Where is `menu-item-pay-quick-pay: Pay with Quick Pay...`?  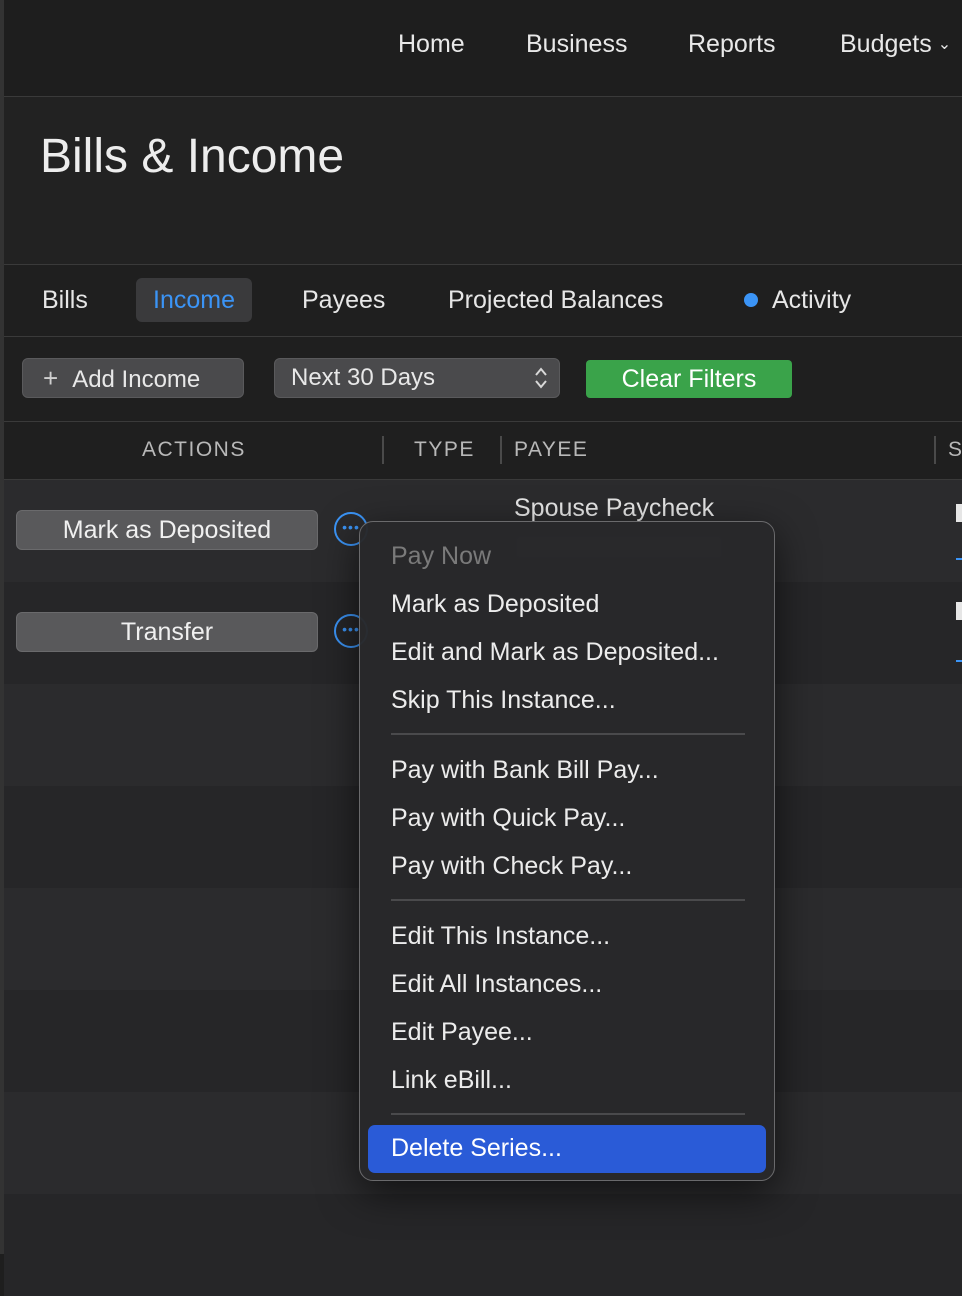
menu-item-pay-quick-pay: Pay with Quick Pay... is located at coordinates (508, 818).